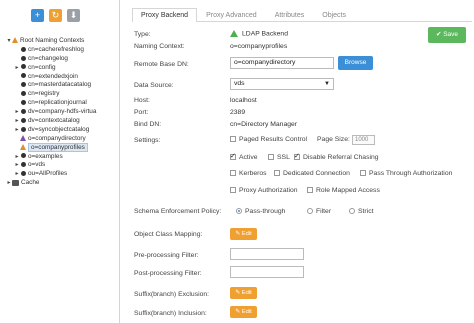 The width and height of the screenshot is (474, 323). I want to click on tree-node: cn=replicationjournal, so click(67, 103).